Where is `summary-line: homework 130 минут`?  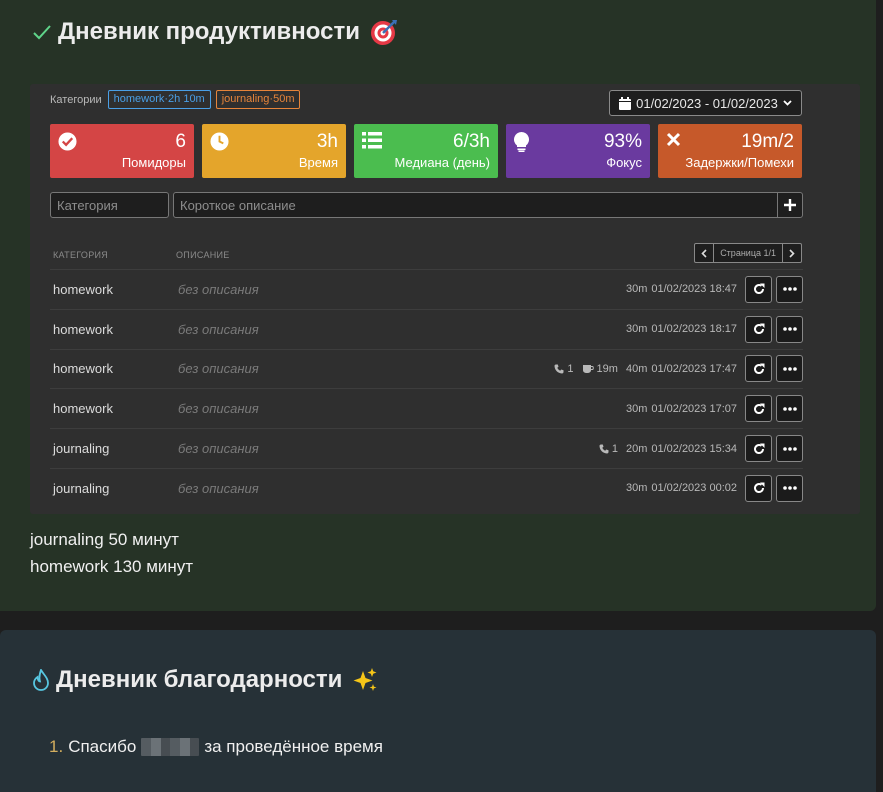
summary-line: homework 130 минут is located at coordinates (112, 566).